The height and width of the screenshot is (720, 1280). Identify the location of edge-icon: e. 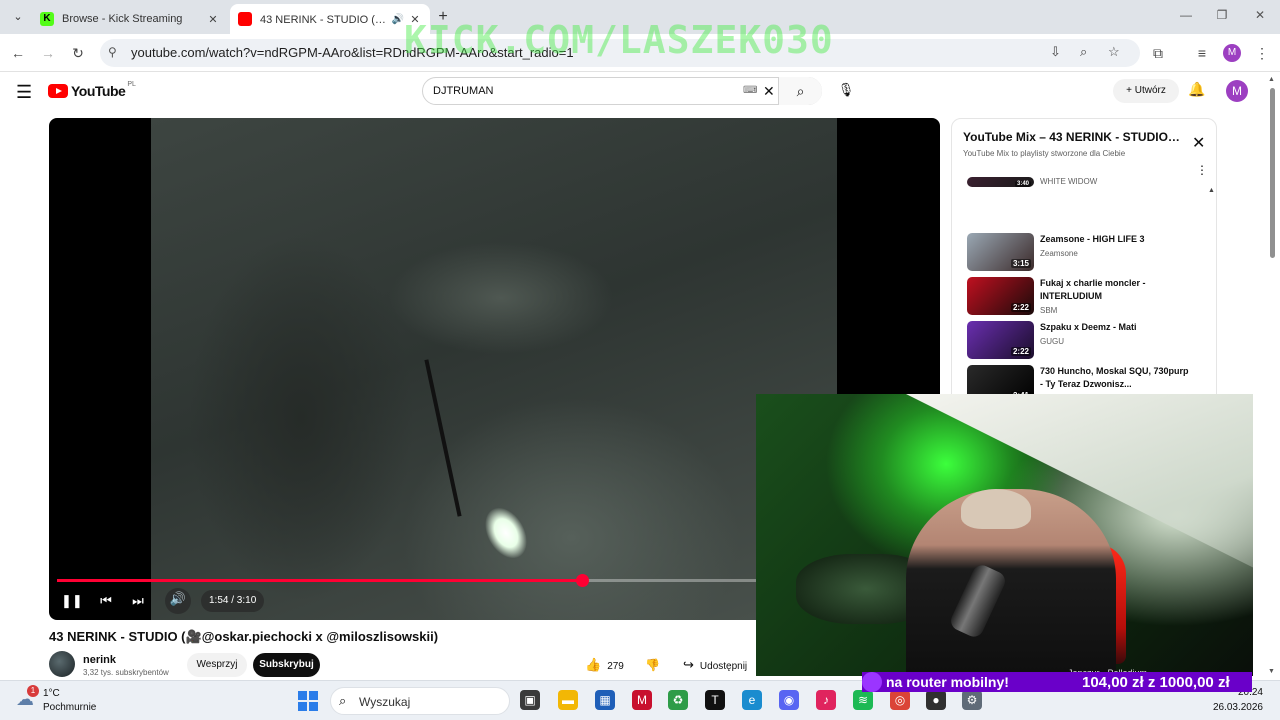
(752, 700).